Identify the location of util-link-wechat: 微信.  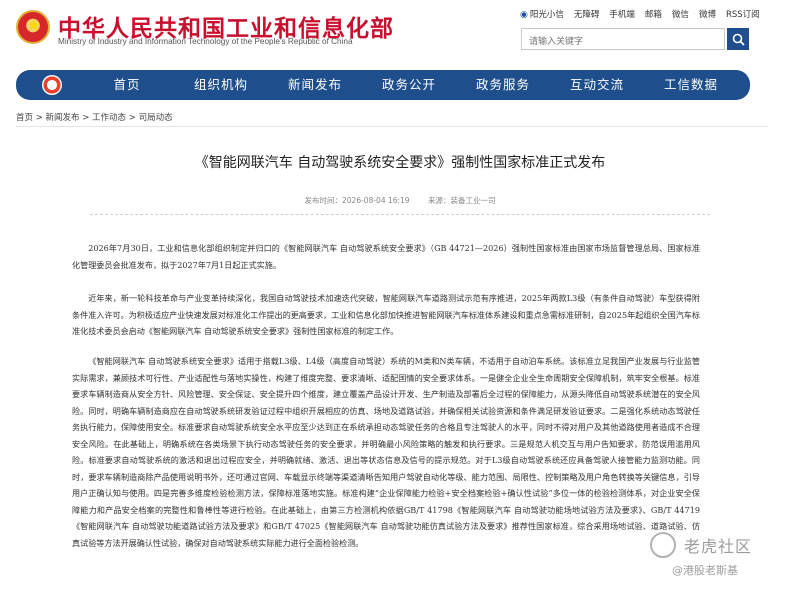
(680, 14).